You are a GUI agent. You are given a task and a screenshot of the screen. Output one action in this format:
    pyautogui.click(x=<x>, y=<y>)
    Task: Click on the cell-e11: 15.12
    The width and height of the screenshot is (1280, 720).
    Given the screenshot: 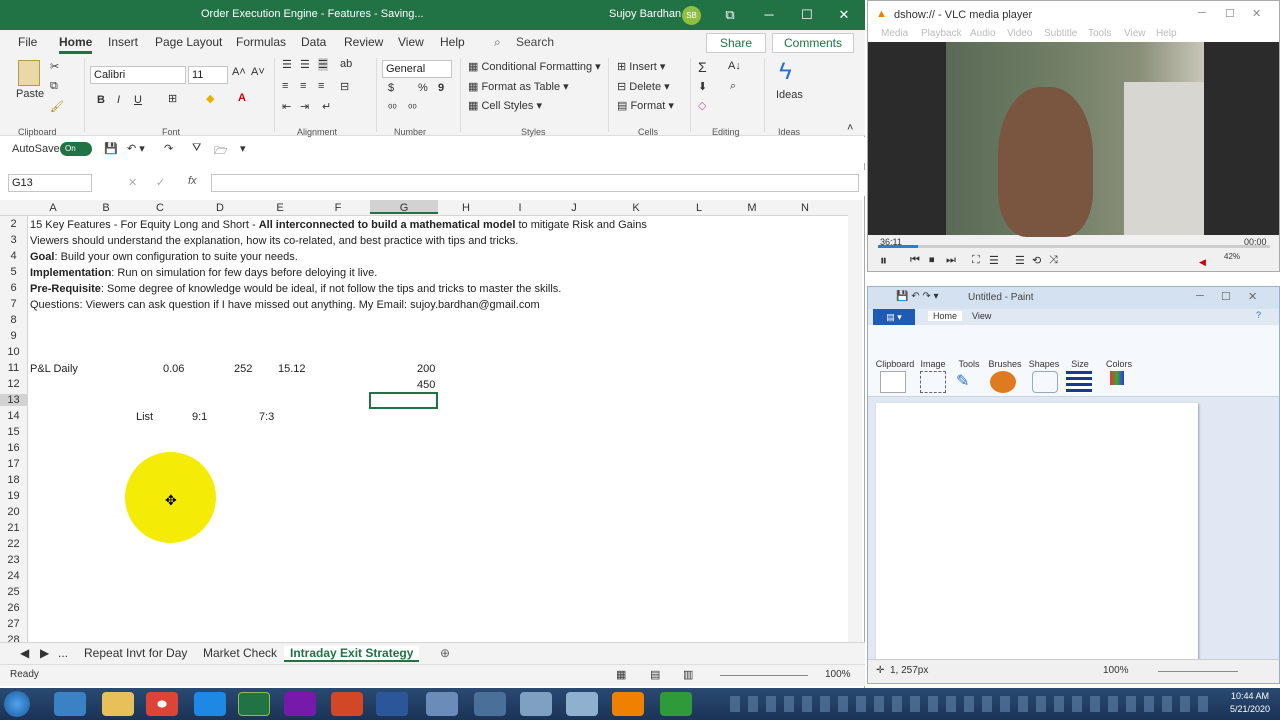 What is the action you would take?
    pyautogui.click(x=292, y=369)
    